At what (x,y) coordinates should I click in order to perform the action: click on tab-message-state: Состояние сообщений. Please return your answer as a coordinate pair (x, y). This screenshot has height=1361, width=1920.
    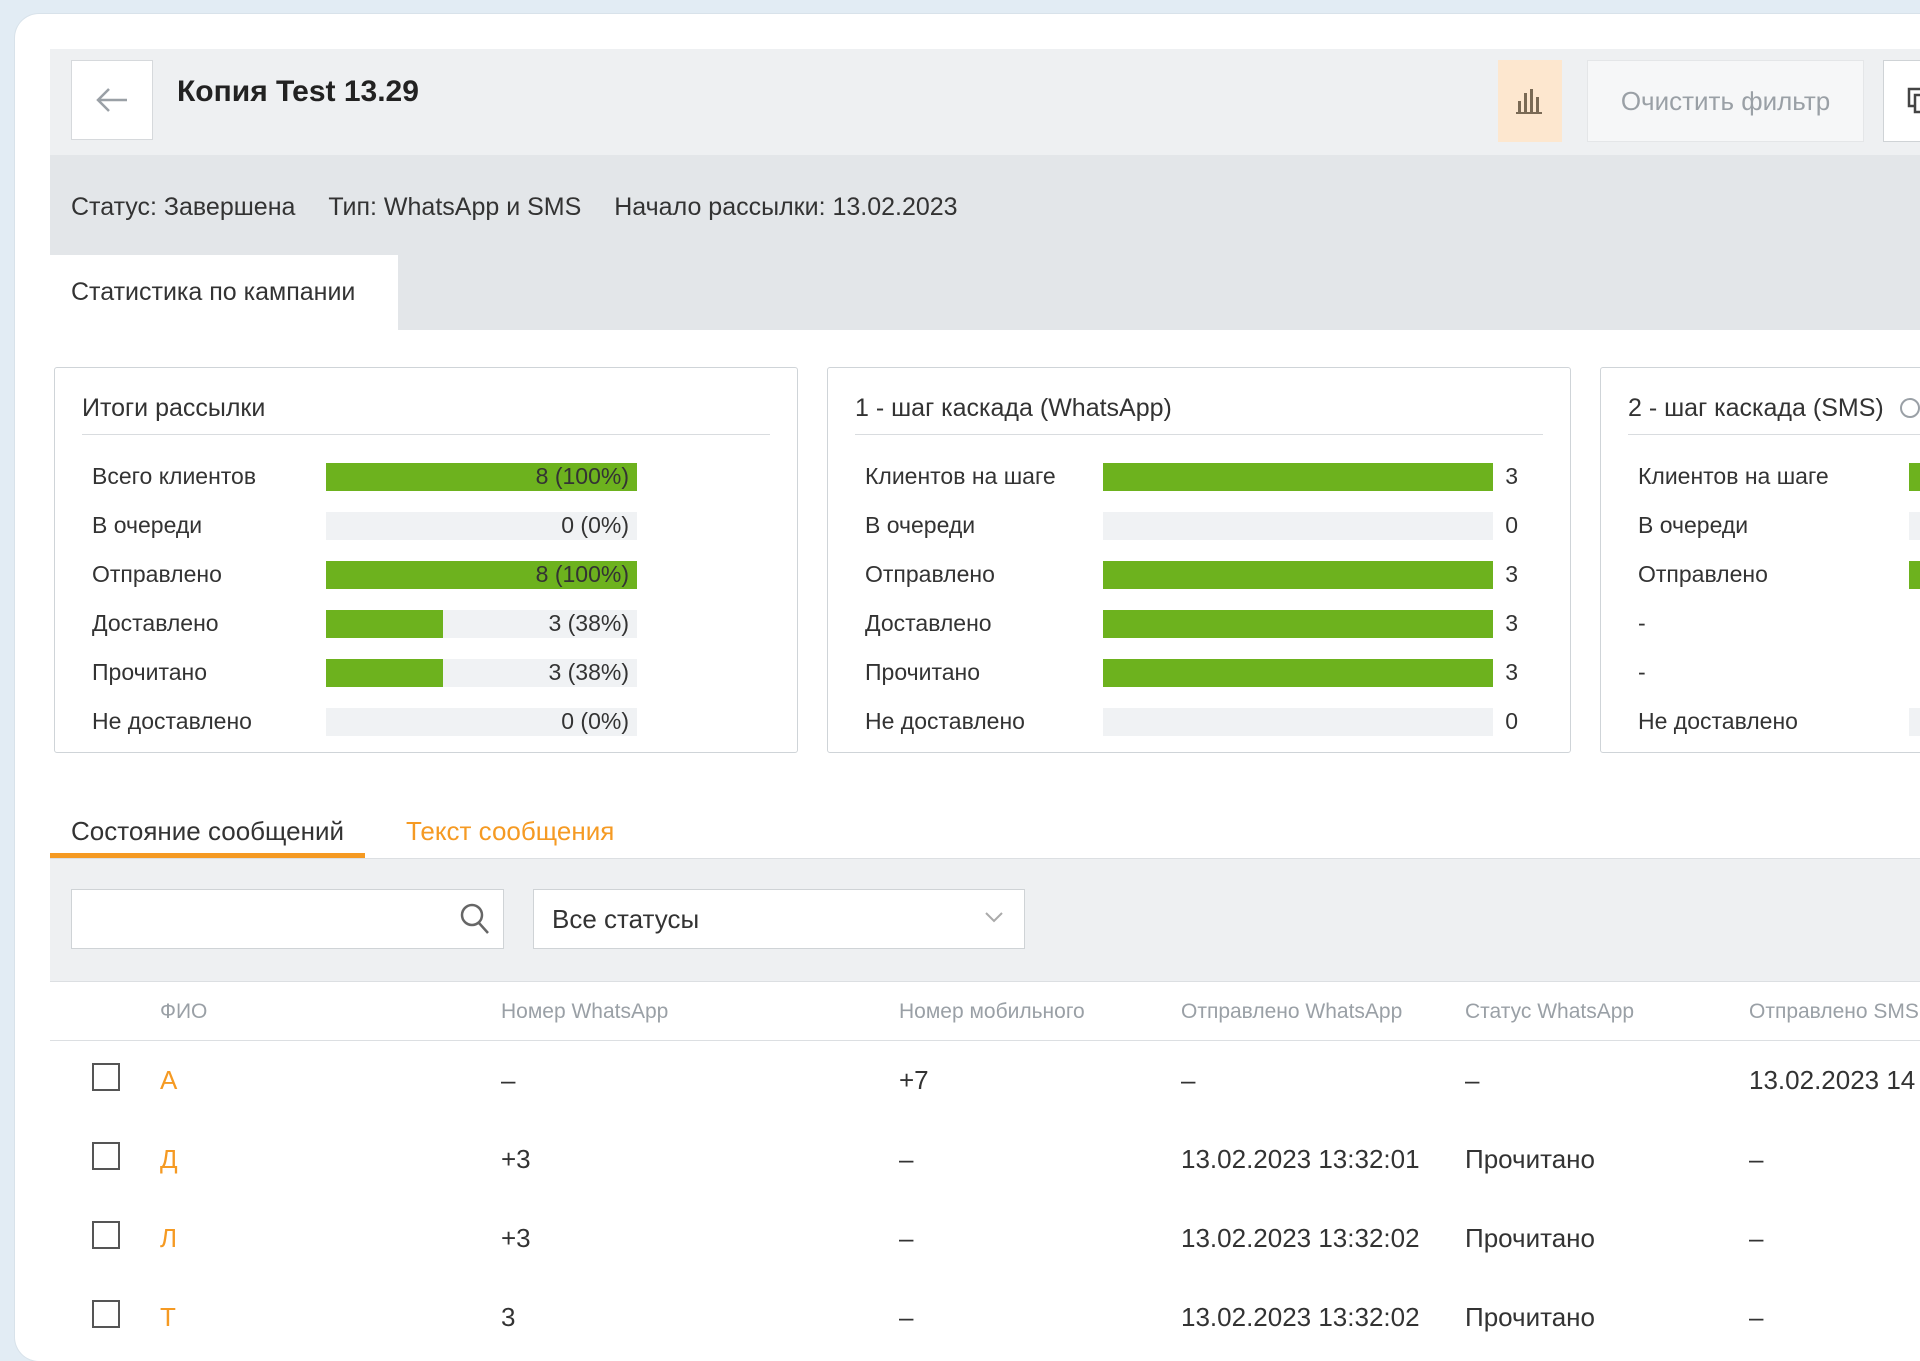
    Looking at the image, I should click on (207, 831).